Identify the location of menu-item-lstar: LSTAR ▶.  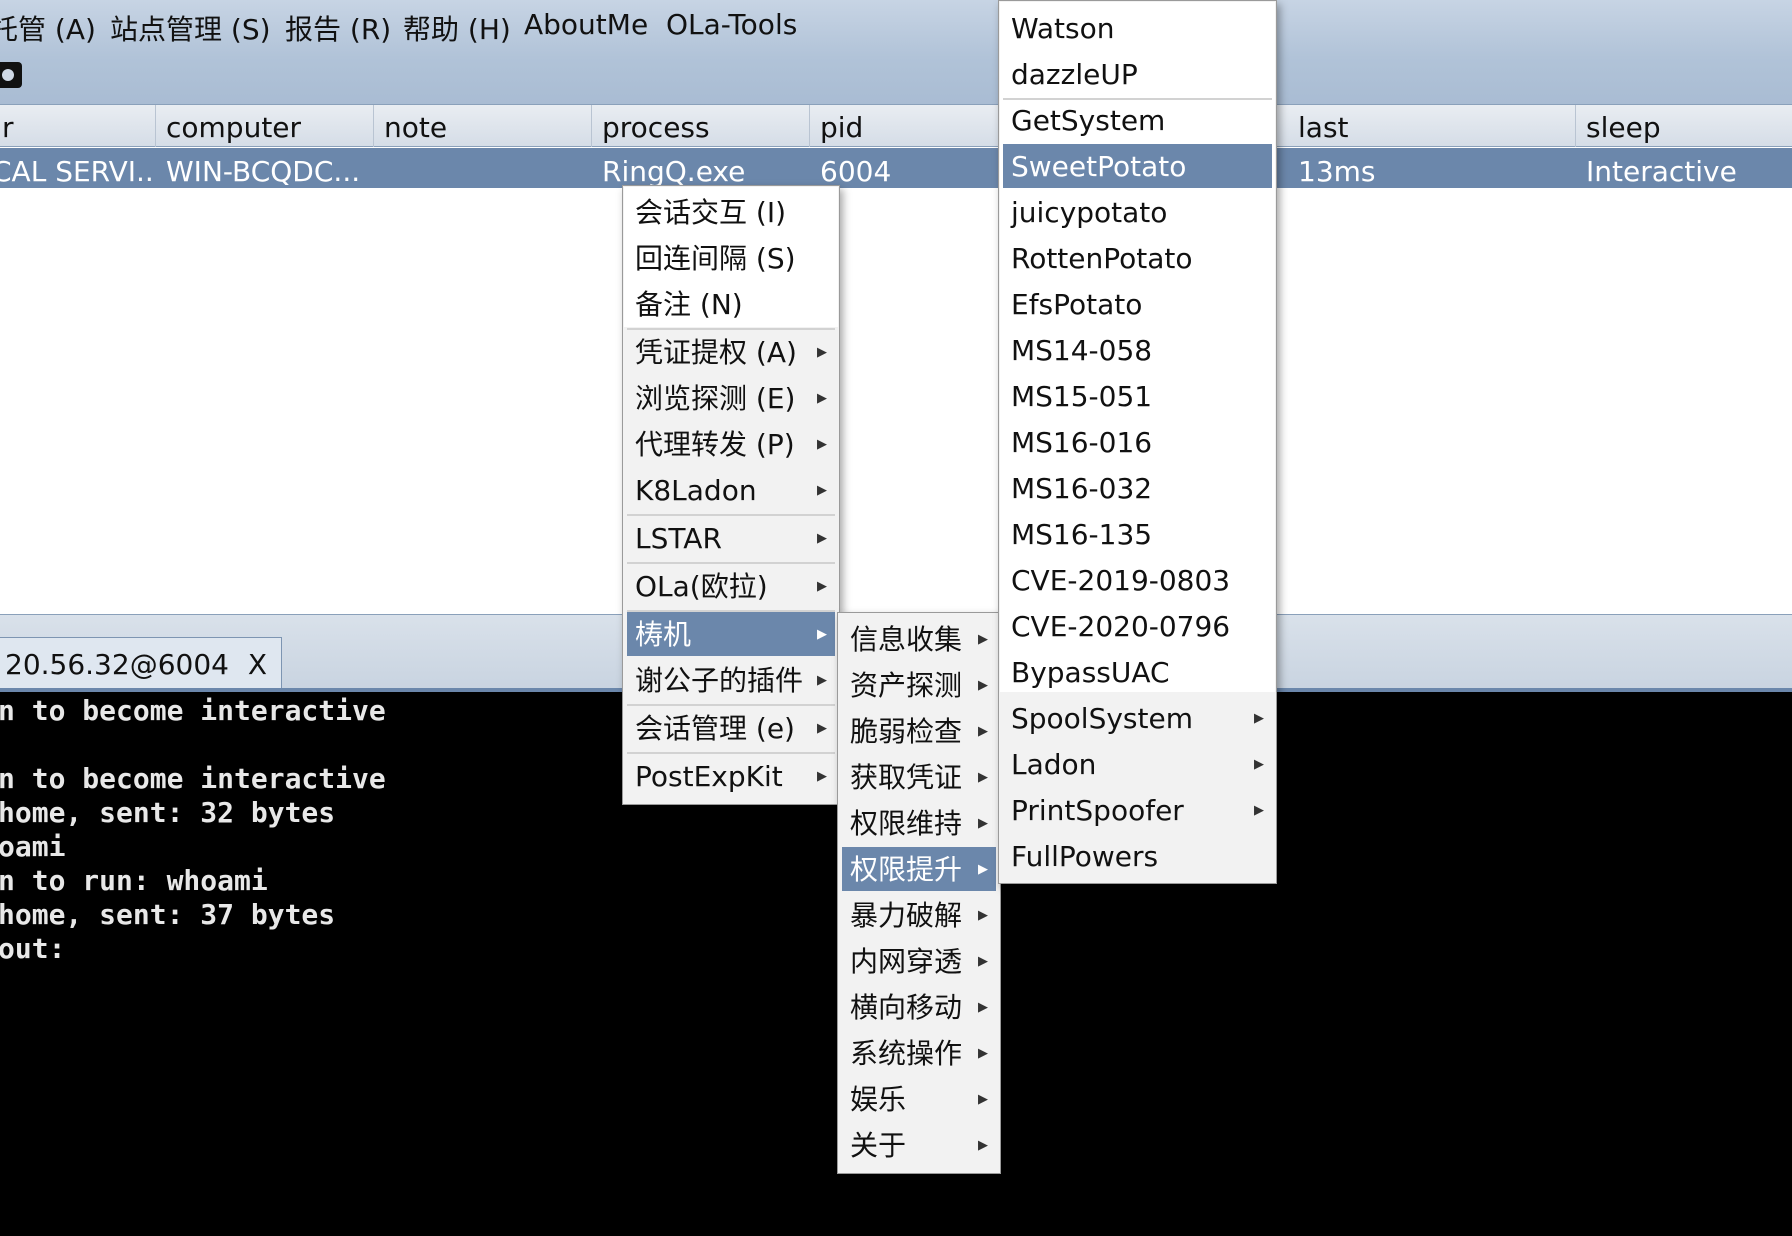
(731, 538).